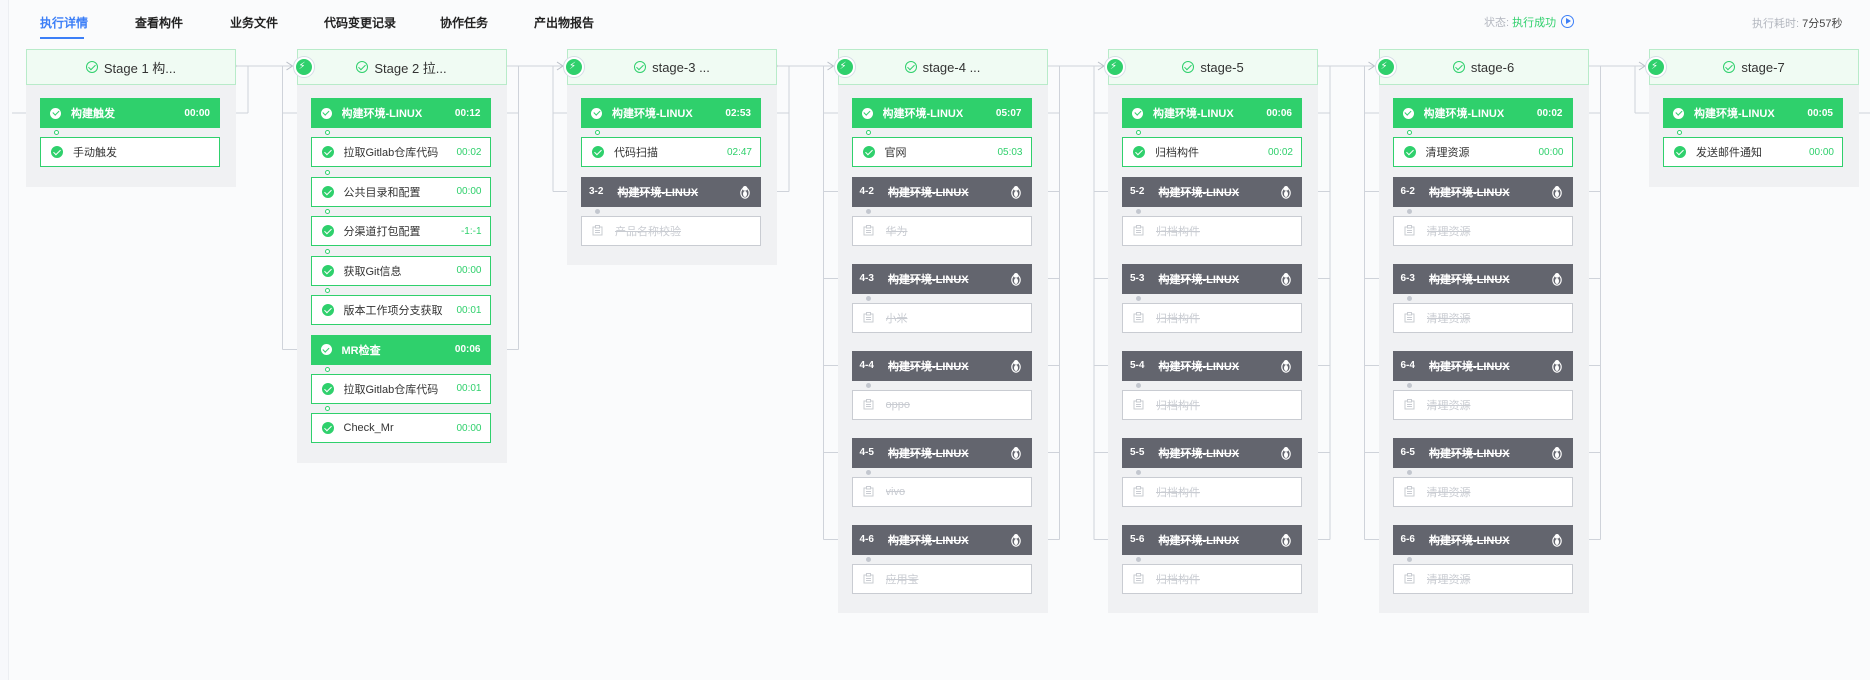 The width and height of the screenshot is (1870, 680). I want to click on job-header-skipped: 4-3 构建环境-LINUX, so click(941, 278).